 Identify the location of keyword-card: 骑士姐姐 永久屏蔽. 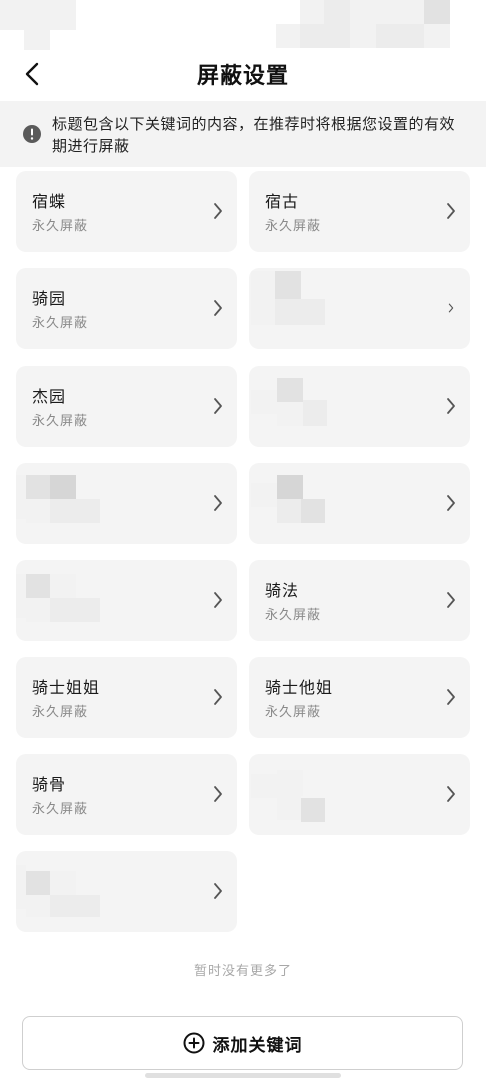
(126, 697).